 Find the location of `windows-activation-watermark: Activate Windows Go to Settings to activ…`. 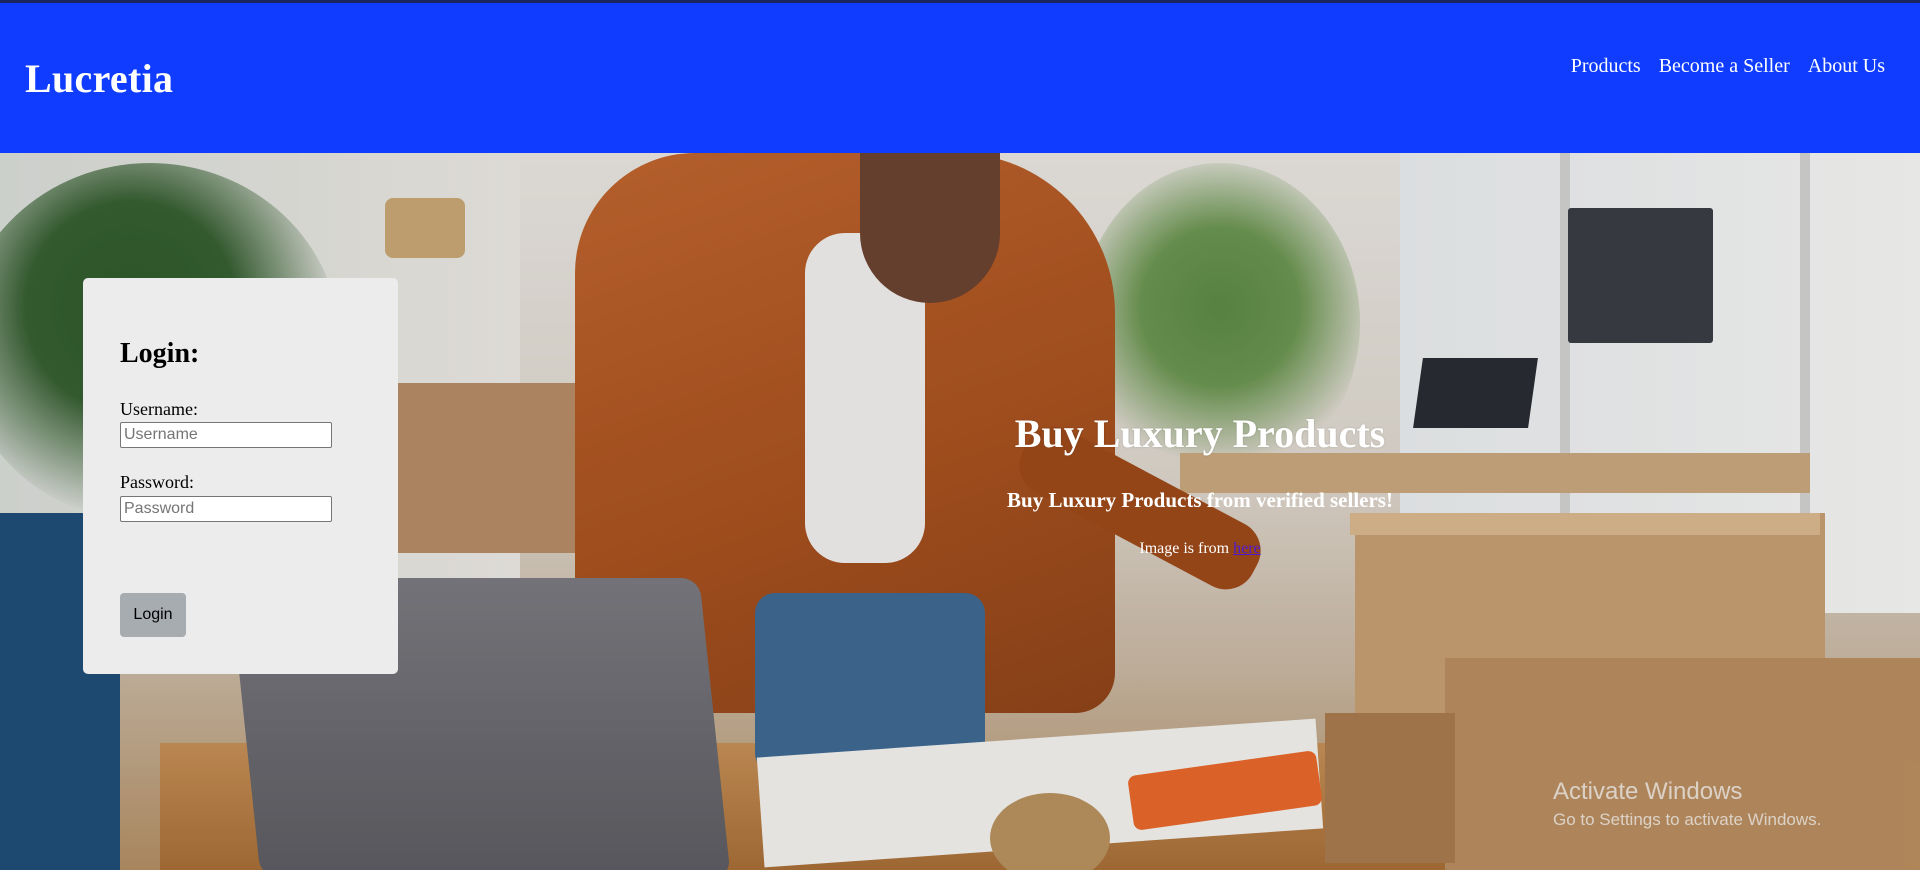

windows-activation-watermark: Activate Windows Go to Settings to activ… is located at coordinates (1687, 804).